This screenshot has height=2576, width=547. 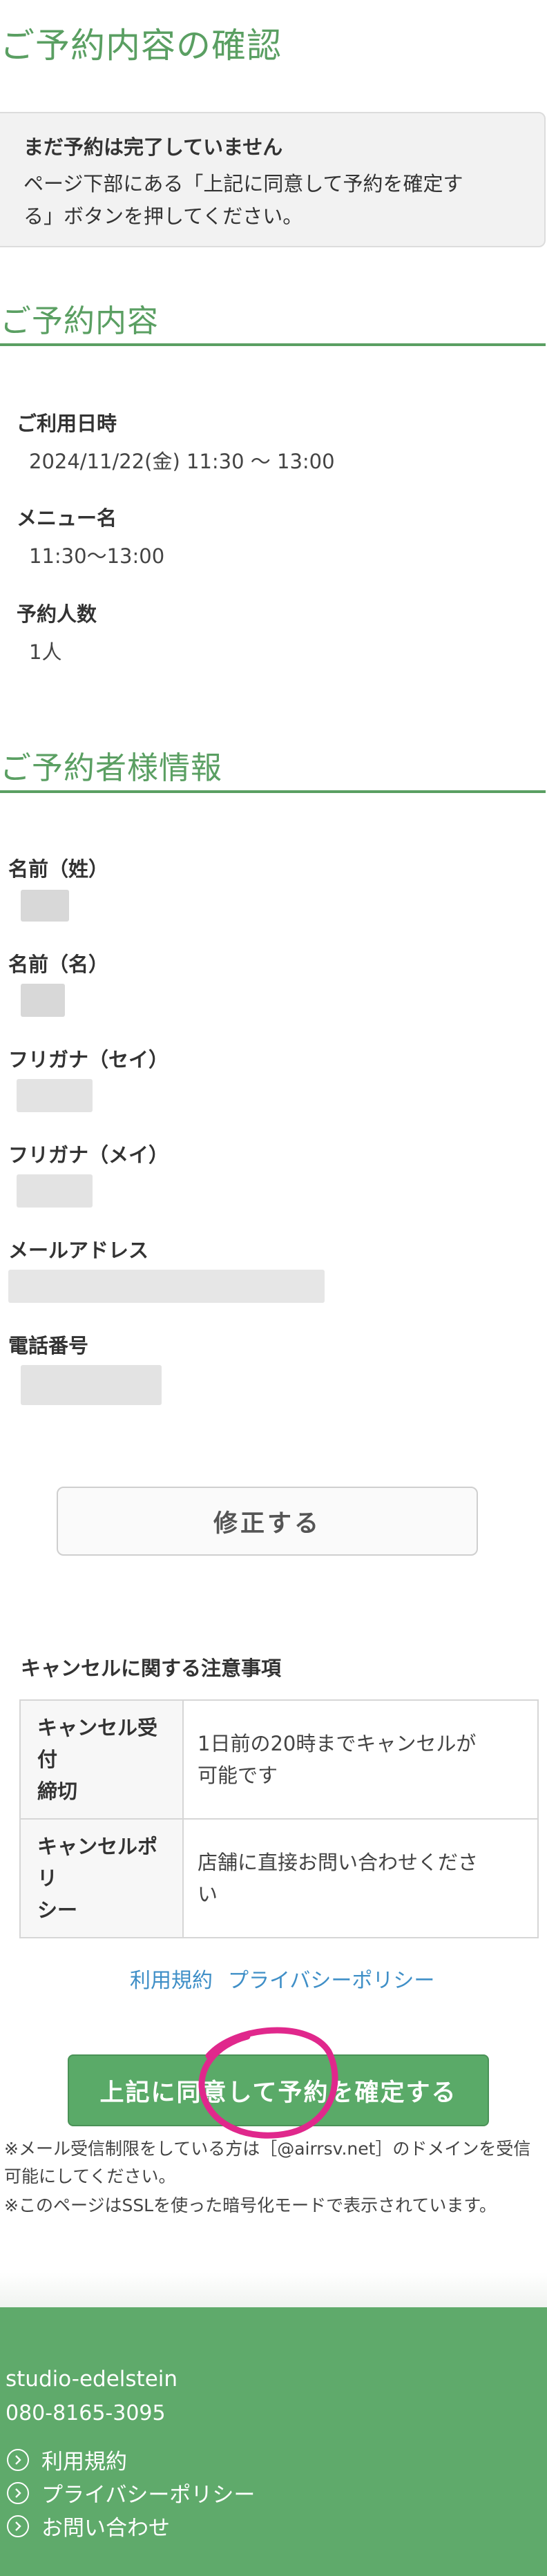 I want to click on kana-first-name-label: フリガナ（メイ）, so click(x=88, y=1155).